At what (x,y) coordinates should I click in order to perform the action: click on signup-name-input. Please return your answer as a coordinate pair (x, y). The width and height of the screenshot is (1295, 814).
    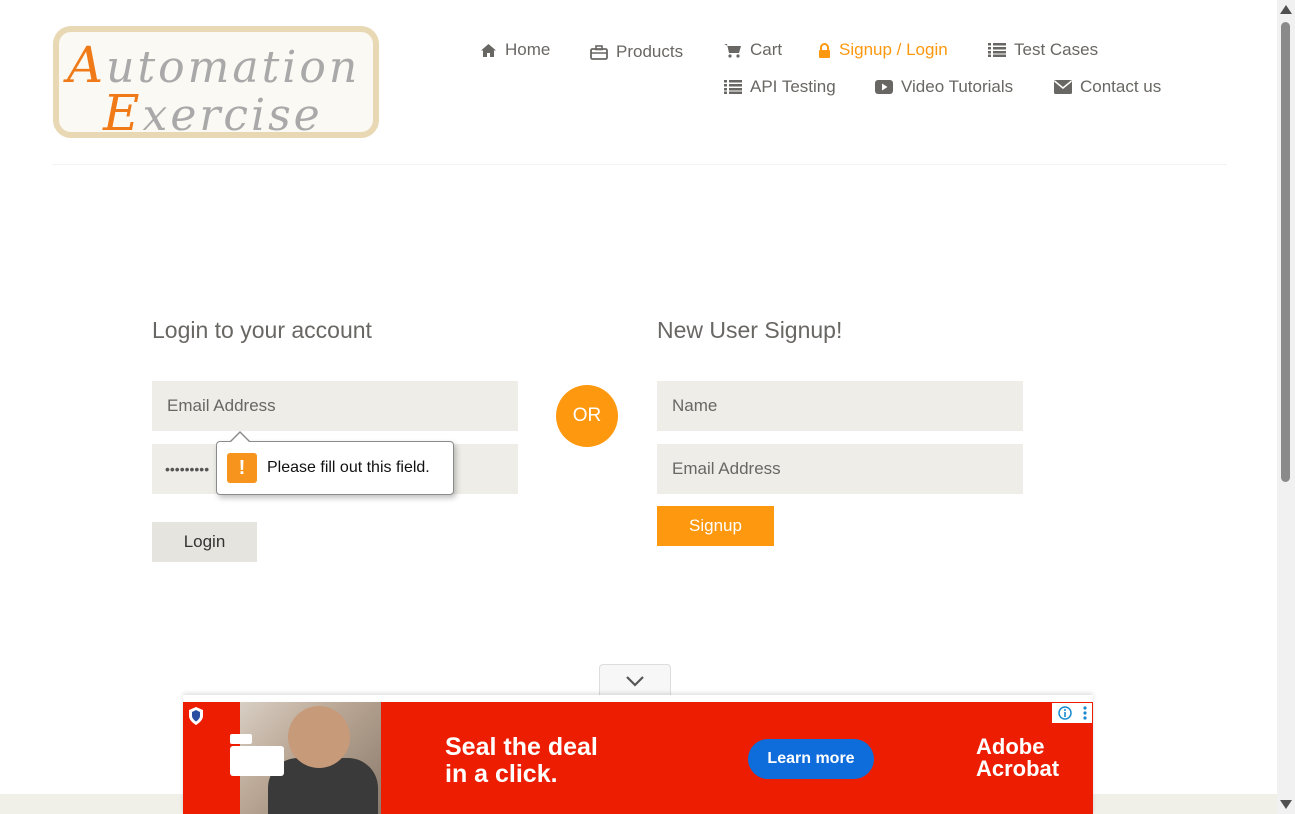
    Looking at the image, I should click on (846, 406).